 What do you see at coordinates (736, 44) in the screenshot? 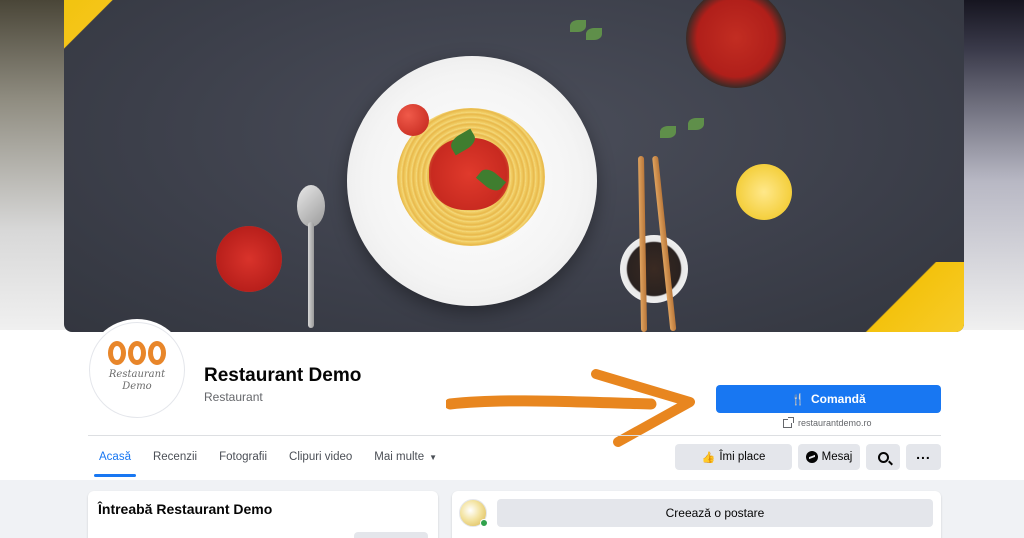
I see `chili-bowl-image` at bounding box center [736, 44].